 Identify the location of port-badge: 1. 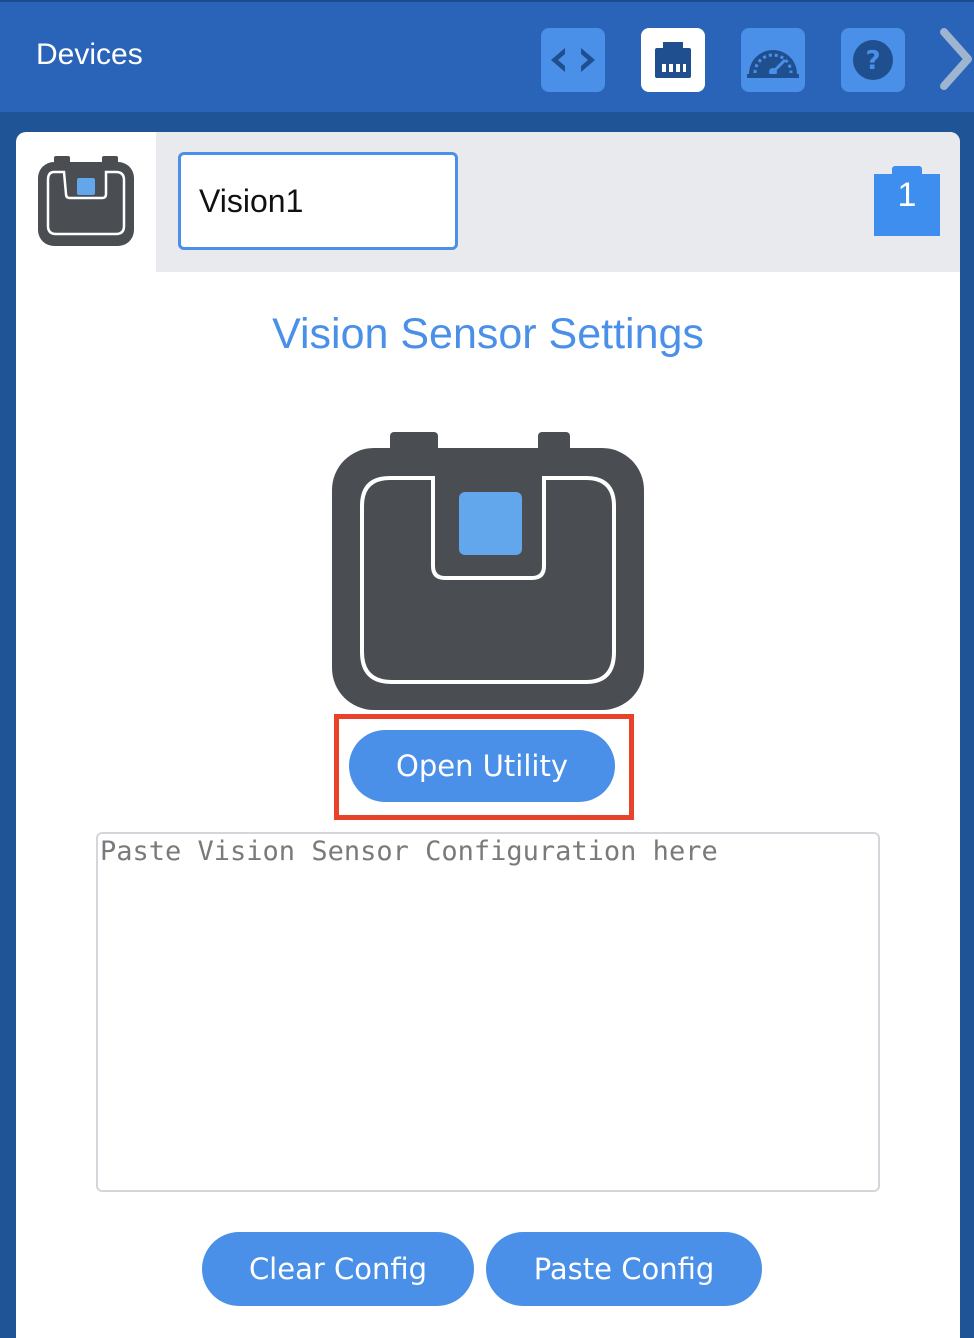
(907, 201).